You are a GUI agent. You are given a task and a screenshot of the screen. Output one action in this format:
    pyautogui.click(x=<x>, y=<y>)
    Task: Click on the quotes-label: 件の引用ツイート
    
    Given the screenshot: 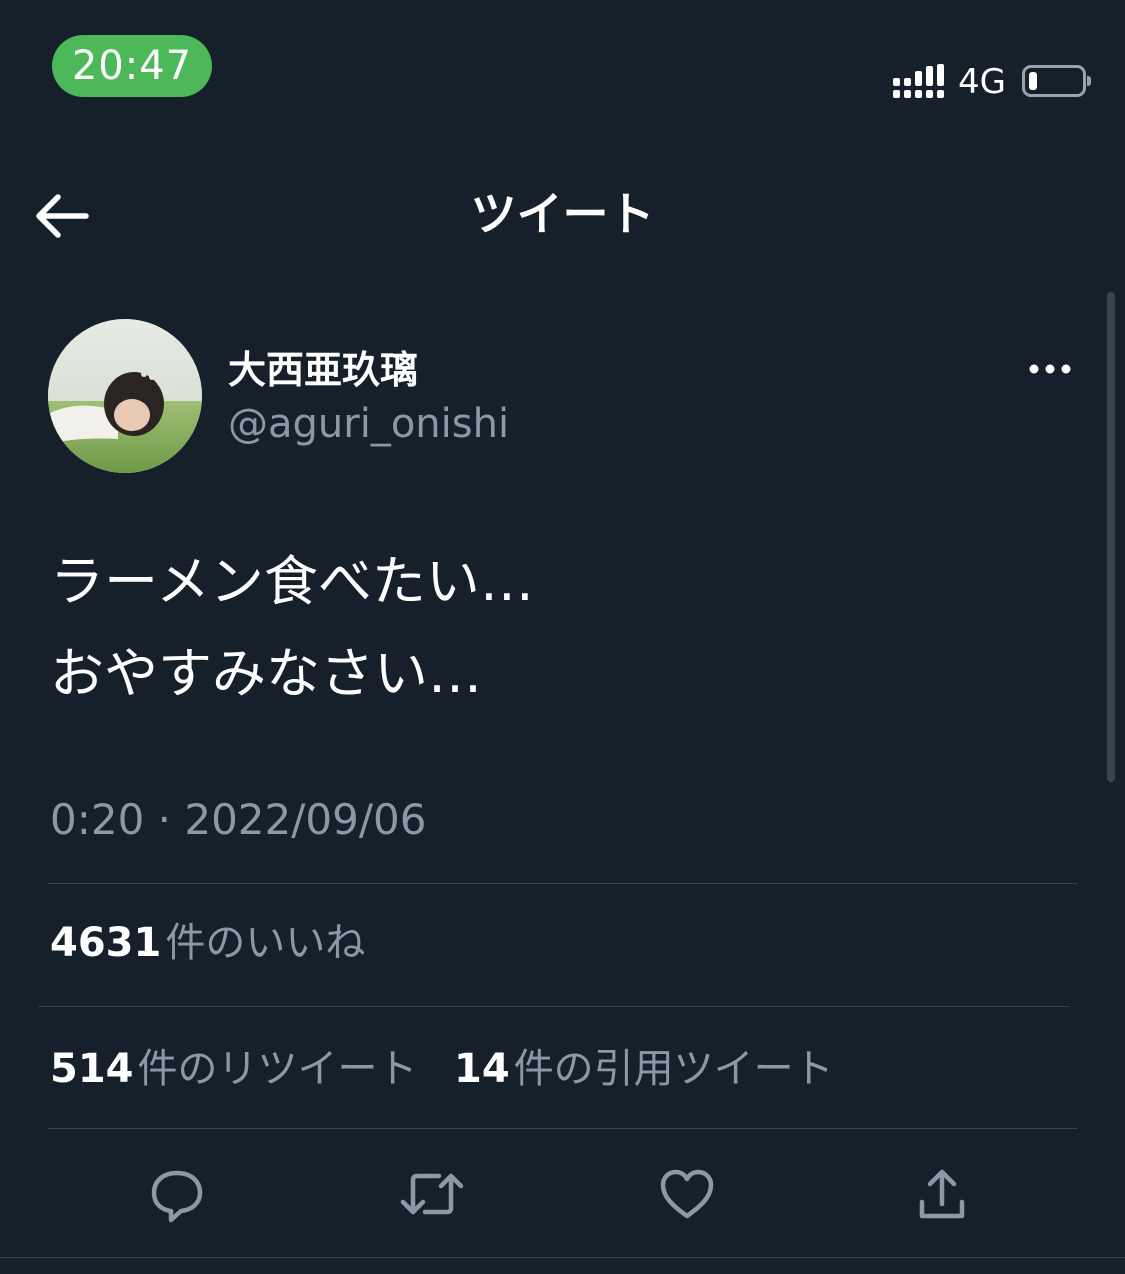 What is the action you would take?
    pyautogui.click(x=673, y=1069)
    